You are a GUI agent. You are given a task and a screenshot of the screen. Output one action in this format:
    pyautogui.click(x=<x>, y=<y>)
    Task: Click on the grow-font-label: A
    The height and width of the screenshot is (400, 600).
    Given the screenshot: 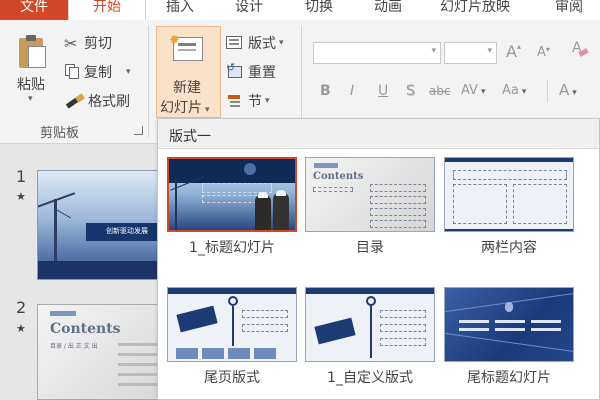 What is the action you would take?
    pyautogui.click(x=511, y=51)
    